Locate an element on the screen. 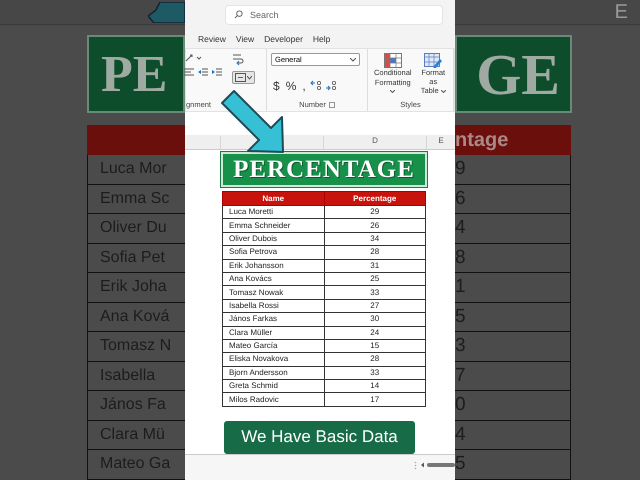 This screenshot has height=480, width=640. table-cell: 26 is located at coordinates (375, 225).